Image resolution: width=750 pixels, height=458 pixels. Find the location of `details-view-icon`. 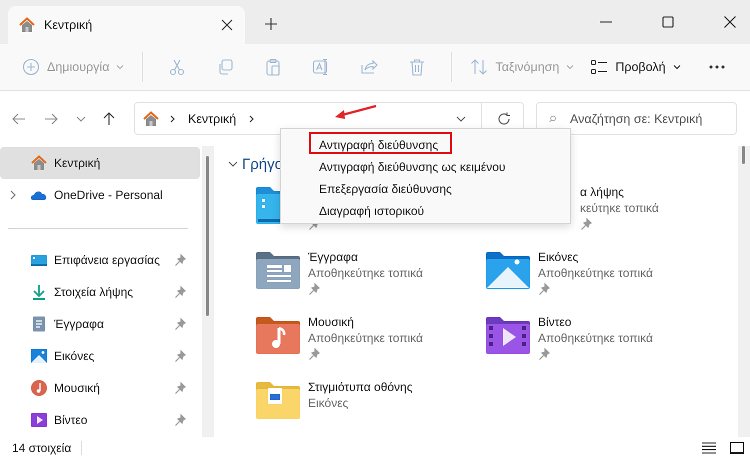

details-view-icon is located at coordinates (709, 448).